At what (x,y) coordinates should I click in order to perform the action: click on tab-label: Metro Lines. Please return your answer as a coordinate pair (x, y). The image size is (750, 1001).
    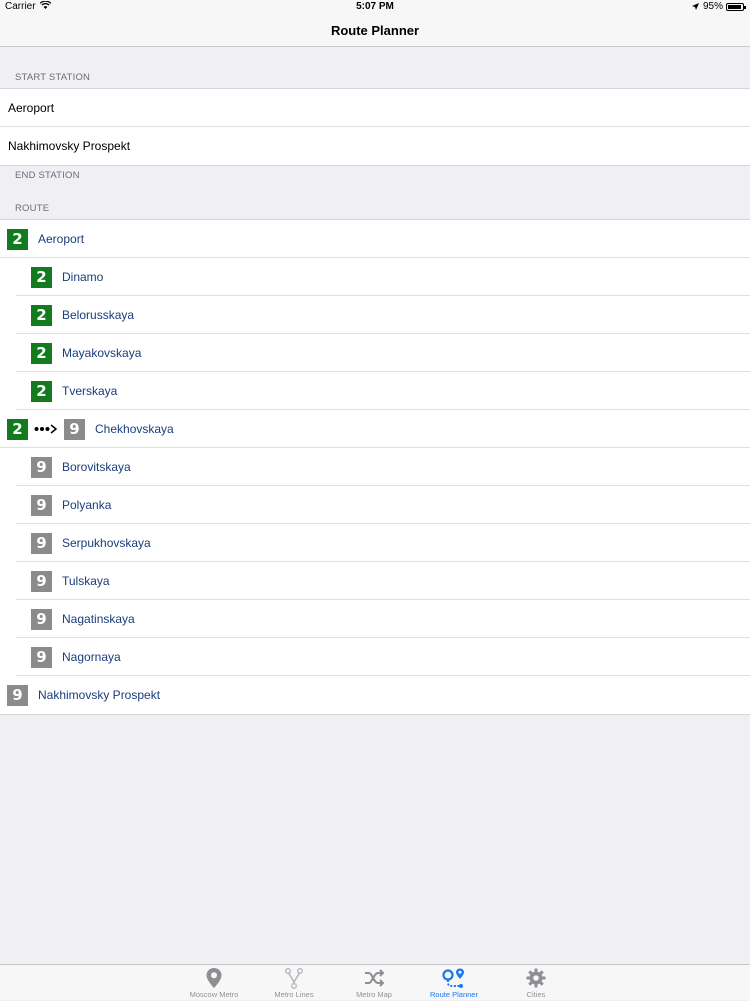
    Looking at the image, I should click on (294, 994).